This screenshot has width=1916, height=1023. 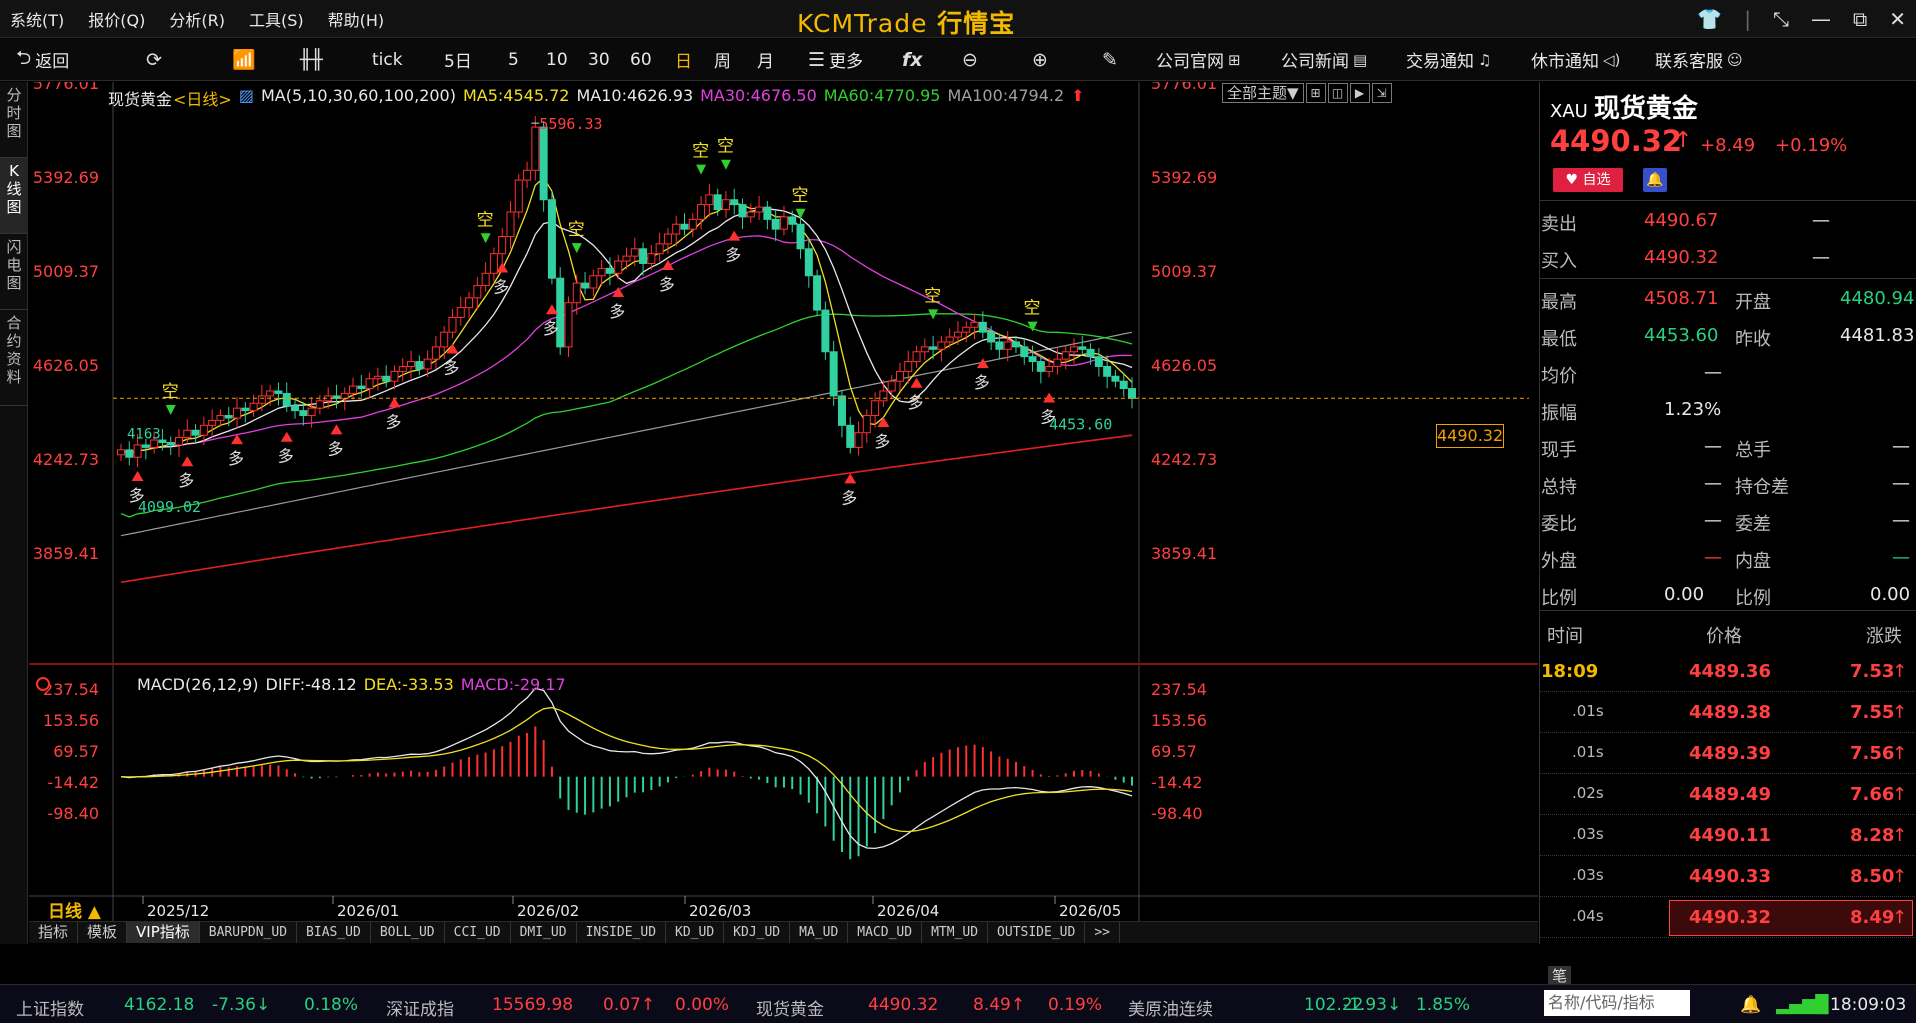 What do you see at coordinates (1728, 918) in the screenshot?
I see `tick-row: .04s 4490.32 8.49 ↑` at bounding box center [1728, 918].